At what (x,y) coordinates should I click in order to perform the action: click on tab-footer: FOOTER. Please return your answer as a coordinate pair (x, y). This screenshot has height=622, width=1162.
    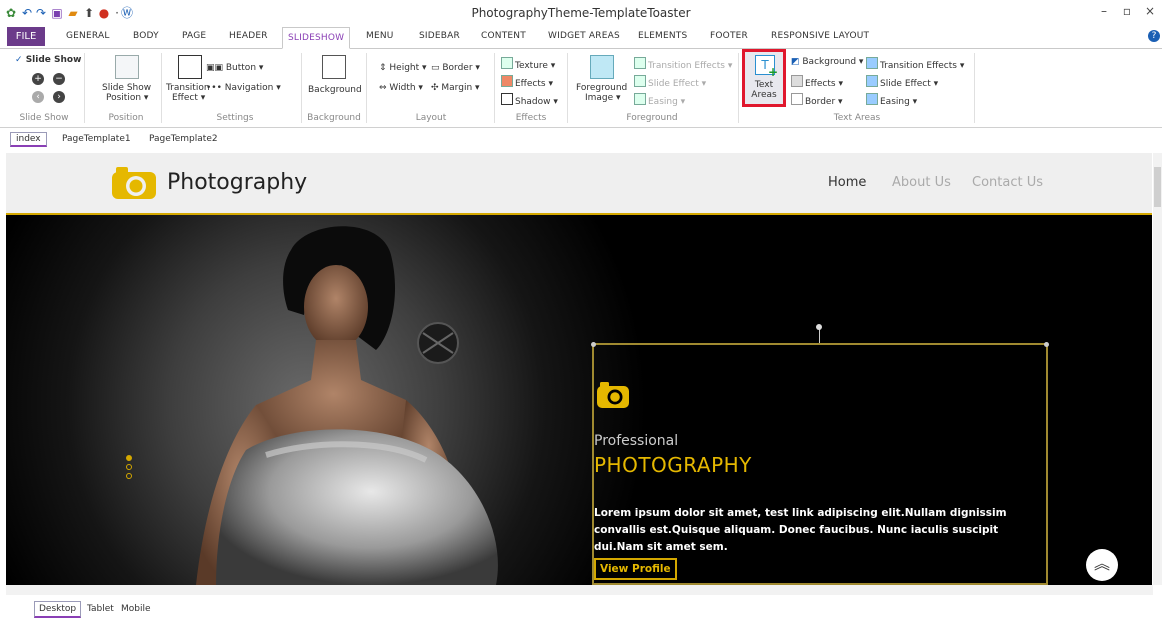
    Looking at the image, I should click on (729, 36).